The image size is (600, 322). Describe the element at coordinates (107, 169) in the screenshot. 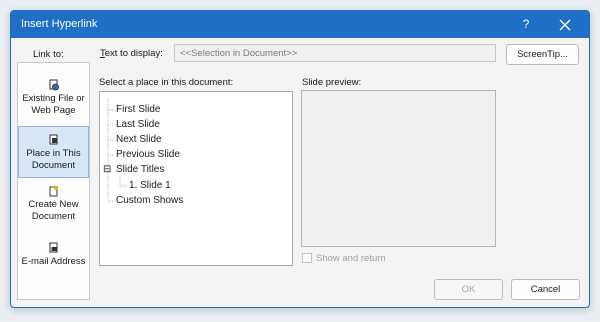

I see `slide-titles-expander: ⊟` at that location.